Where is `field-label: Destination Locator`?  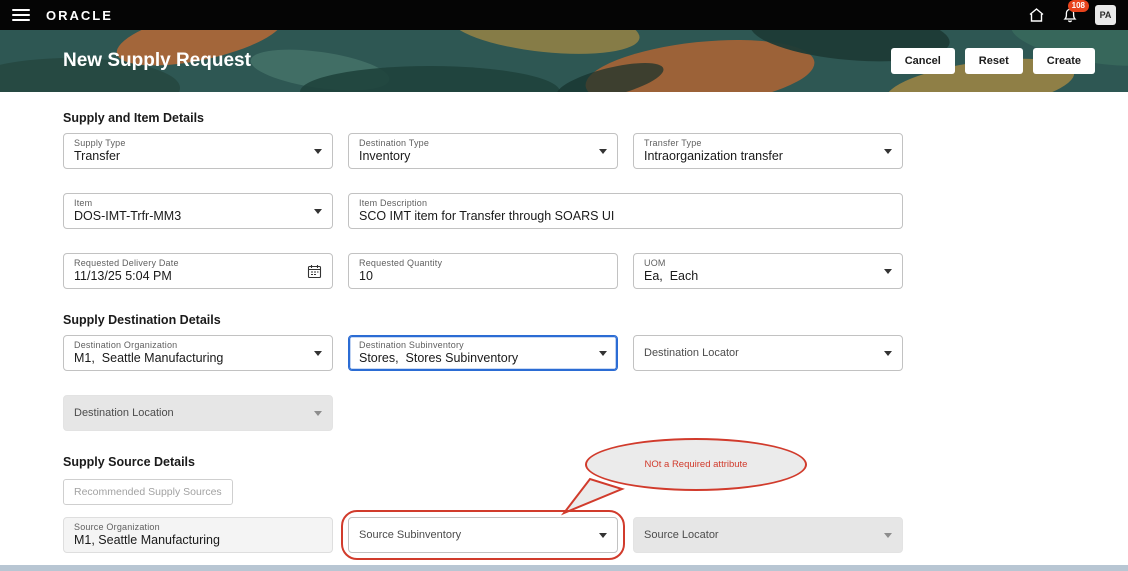 field-label: Destination Locator is located at coordinates (691, 353).